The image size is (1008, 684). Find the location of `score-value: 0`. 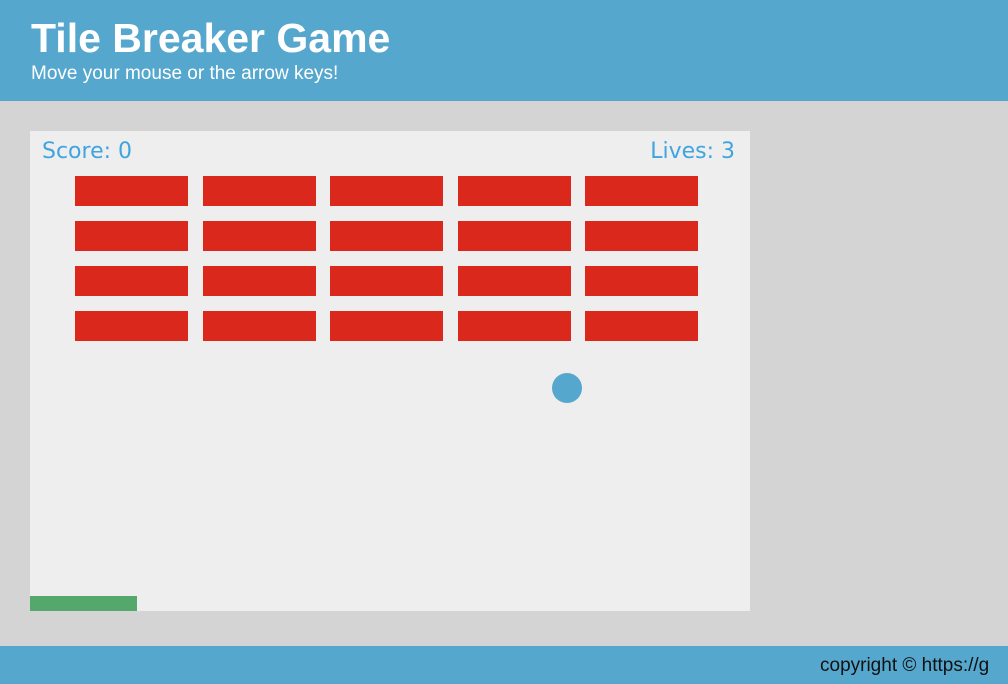

score-value: 0 is located at coordinates (125, 151).